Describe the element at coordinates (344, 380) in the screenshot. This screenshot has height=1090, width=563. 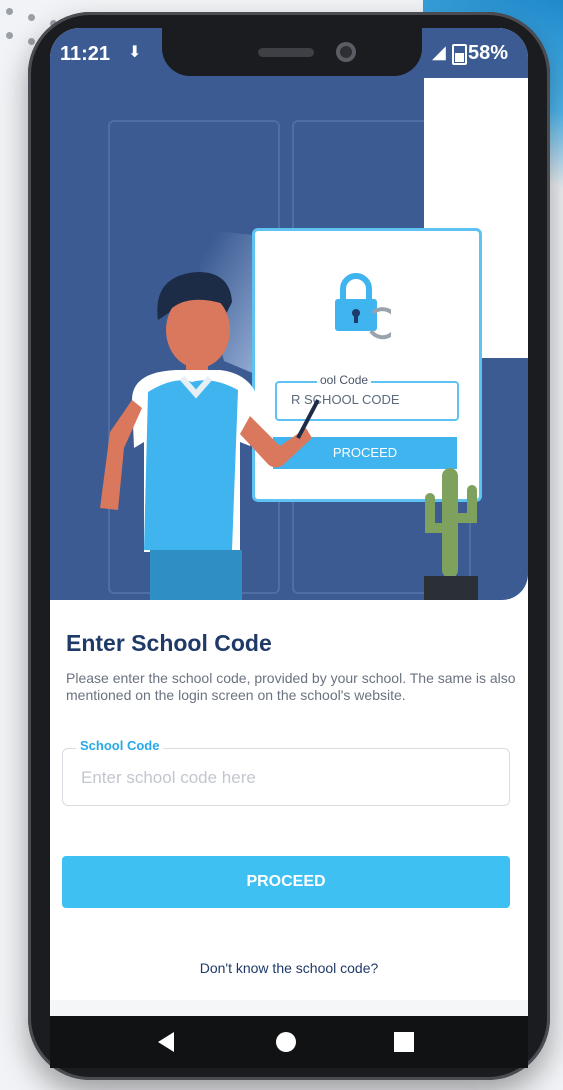
I see `card-field-label: ool Code` at that location.